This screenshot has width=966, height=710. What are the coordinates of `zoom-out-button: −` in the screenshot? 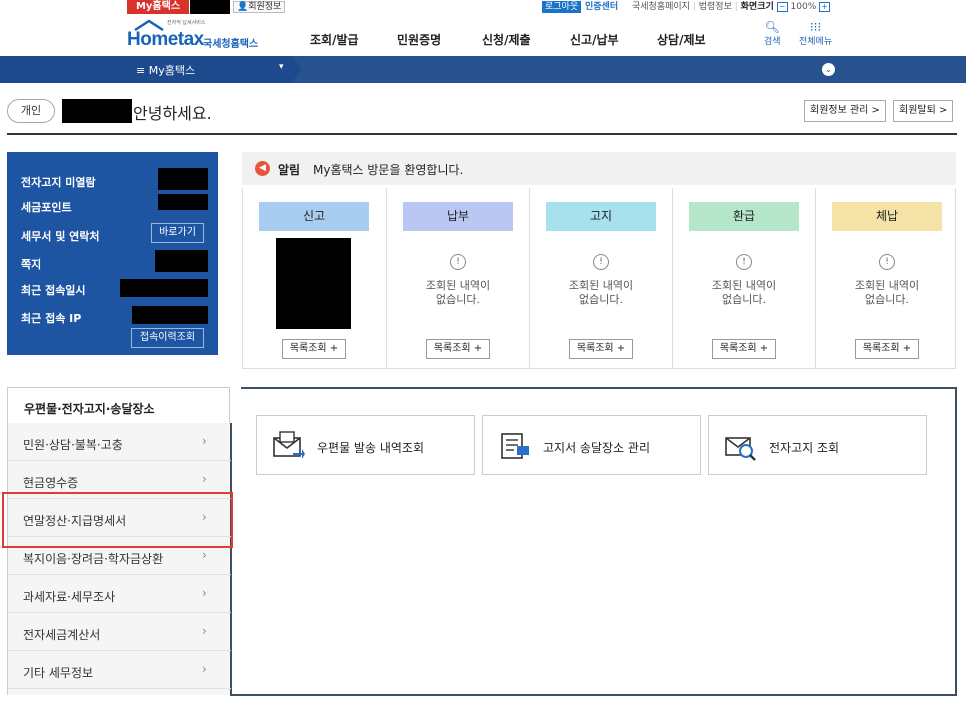 It's located at (782, 6).